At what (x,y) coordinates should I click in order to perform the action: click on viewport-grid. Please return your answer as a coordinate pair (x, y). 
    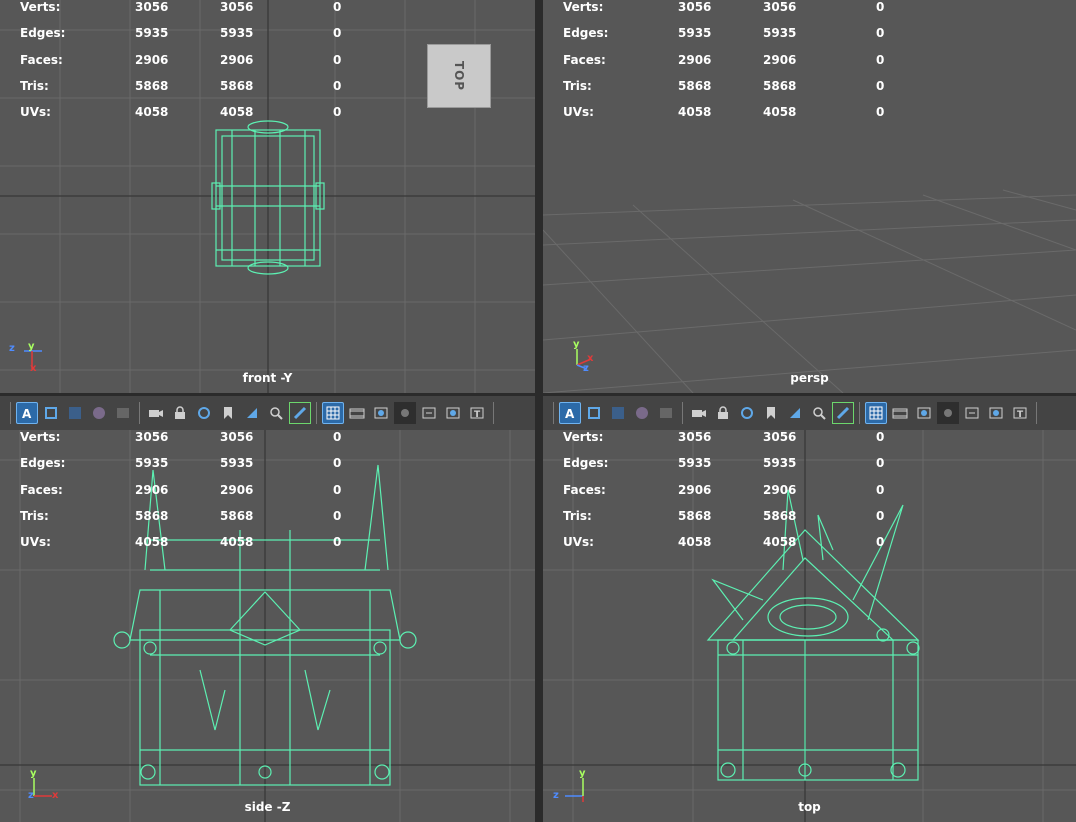
    Looking at the image, I should click on (809, 291).